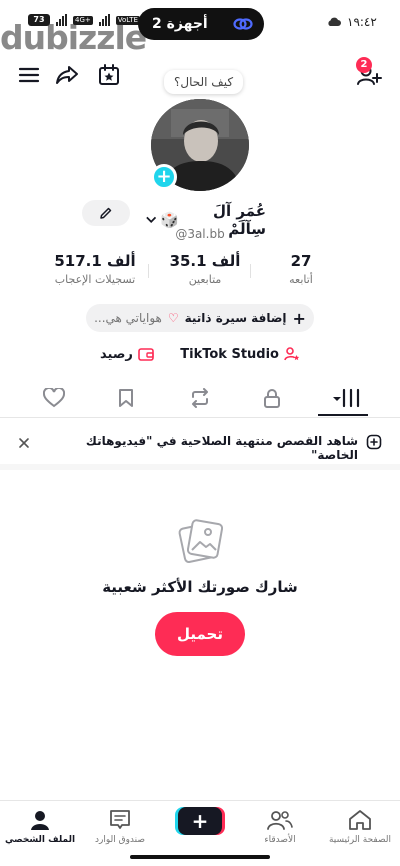 Image resolution: width=400 pixels, height=866 pixels. I want to click on share-icon, so click(67, 75).